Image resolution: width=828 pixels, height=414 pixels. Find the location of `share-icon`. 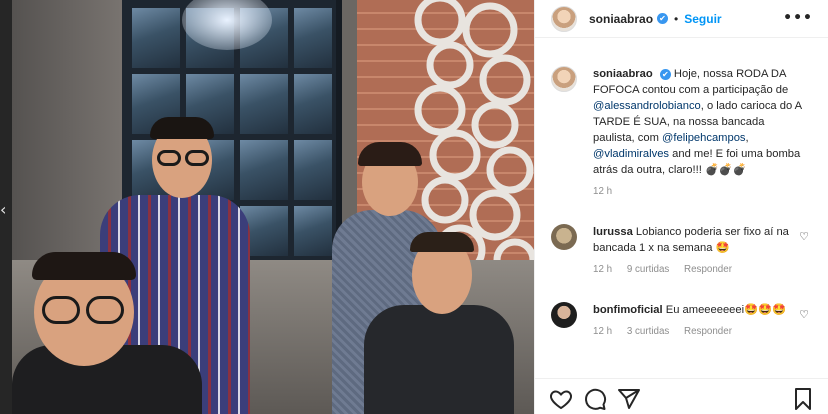

share-icon is located at coordinates (629, 399).